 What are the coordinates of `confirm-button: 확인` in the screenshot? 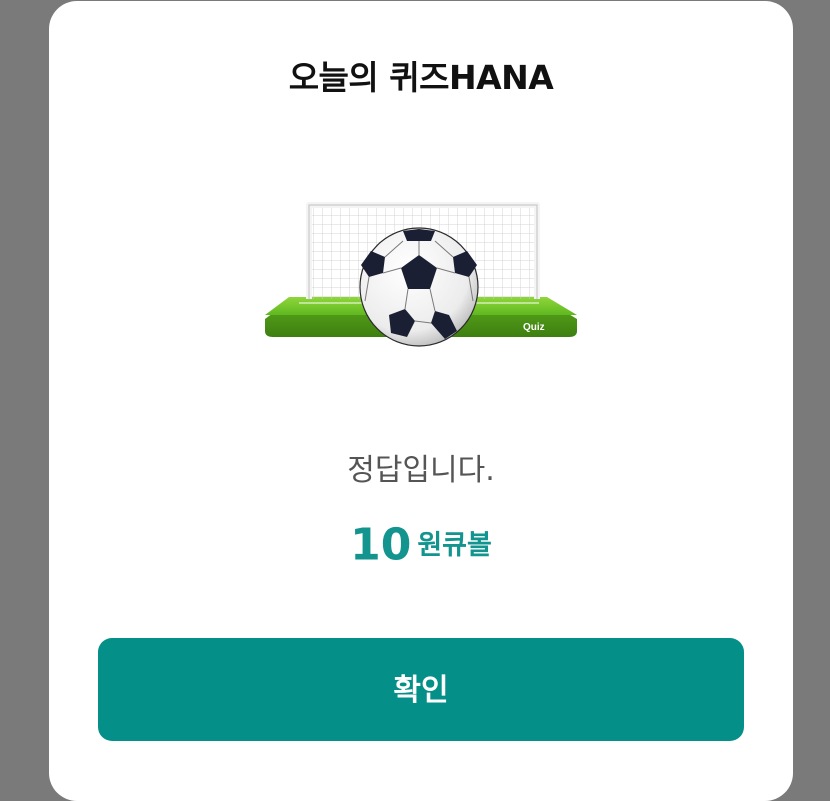 It's located at (421, 689).